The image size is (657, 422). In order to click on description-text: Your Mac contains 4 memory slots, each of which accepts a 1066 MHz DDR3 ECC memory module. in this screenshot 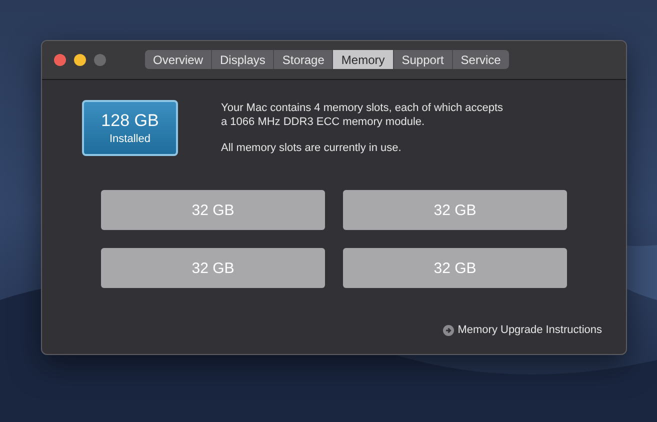, I will do `click(362, 115)`.